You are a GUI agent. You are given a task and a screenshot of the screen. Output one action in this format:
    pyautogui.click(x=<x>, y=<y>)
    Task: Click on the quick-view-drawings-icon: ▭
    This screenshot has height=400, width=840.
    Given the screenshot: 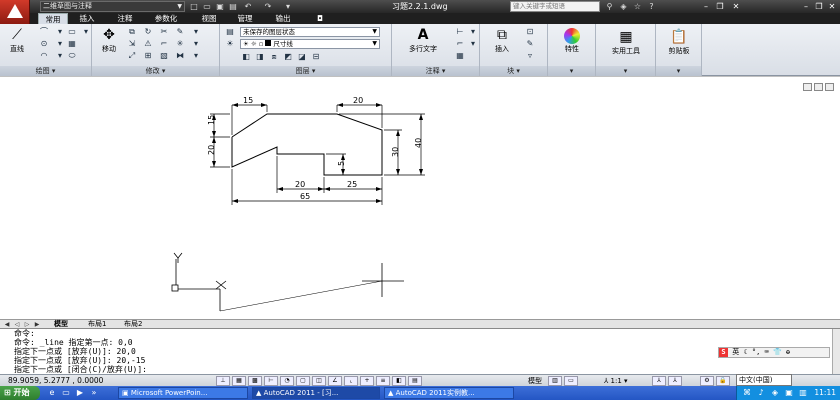 What is the action you would take?
    pyautogui.click(x=571, y=381)
    